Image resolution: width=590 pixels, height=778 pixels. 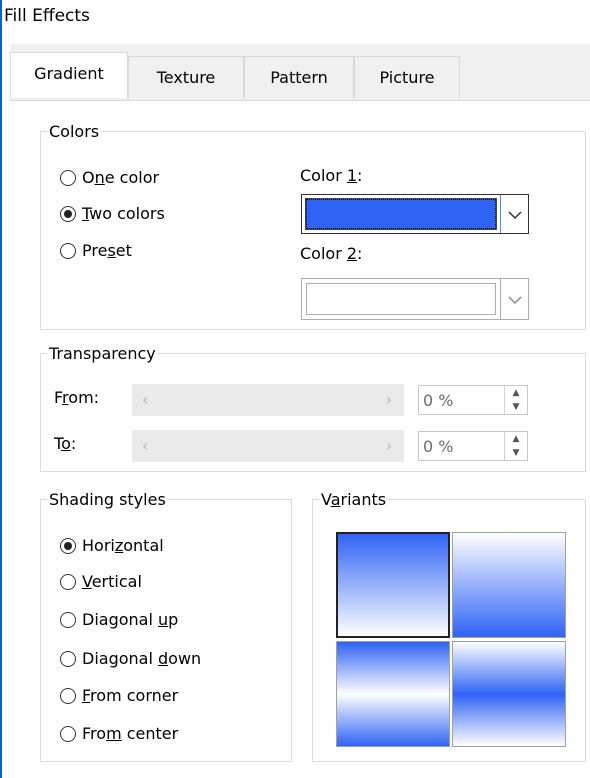 What do you see at coordinates (1, 389) in the screenshot?
I see `window-left-border` at bounding box center [1, 389].